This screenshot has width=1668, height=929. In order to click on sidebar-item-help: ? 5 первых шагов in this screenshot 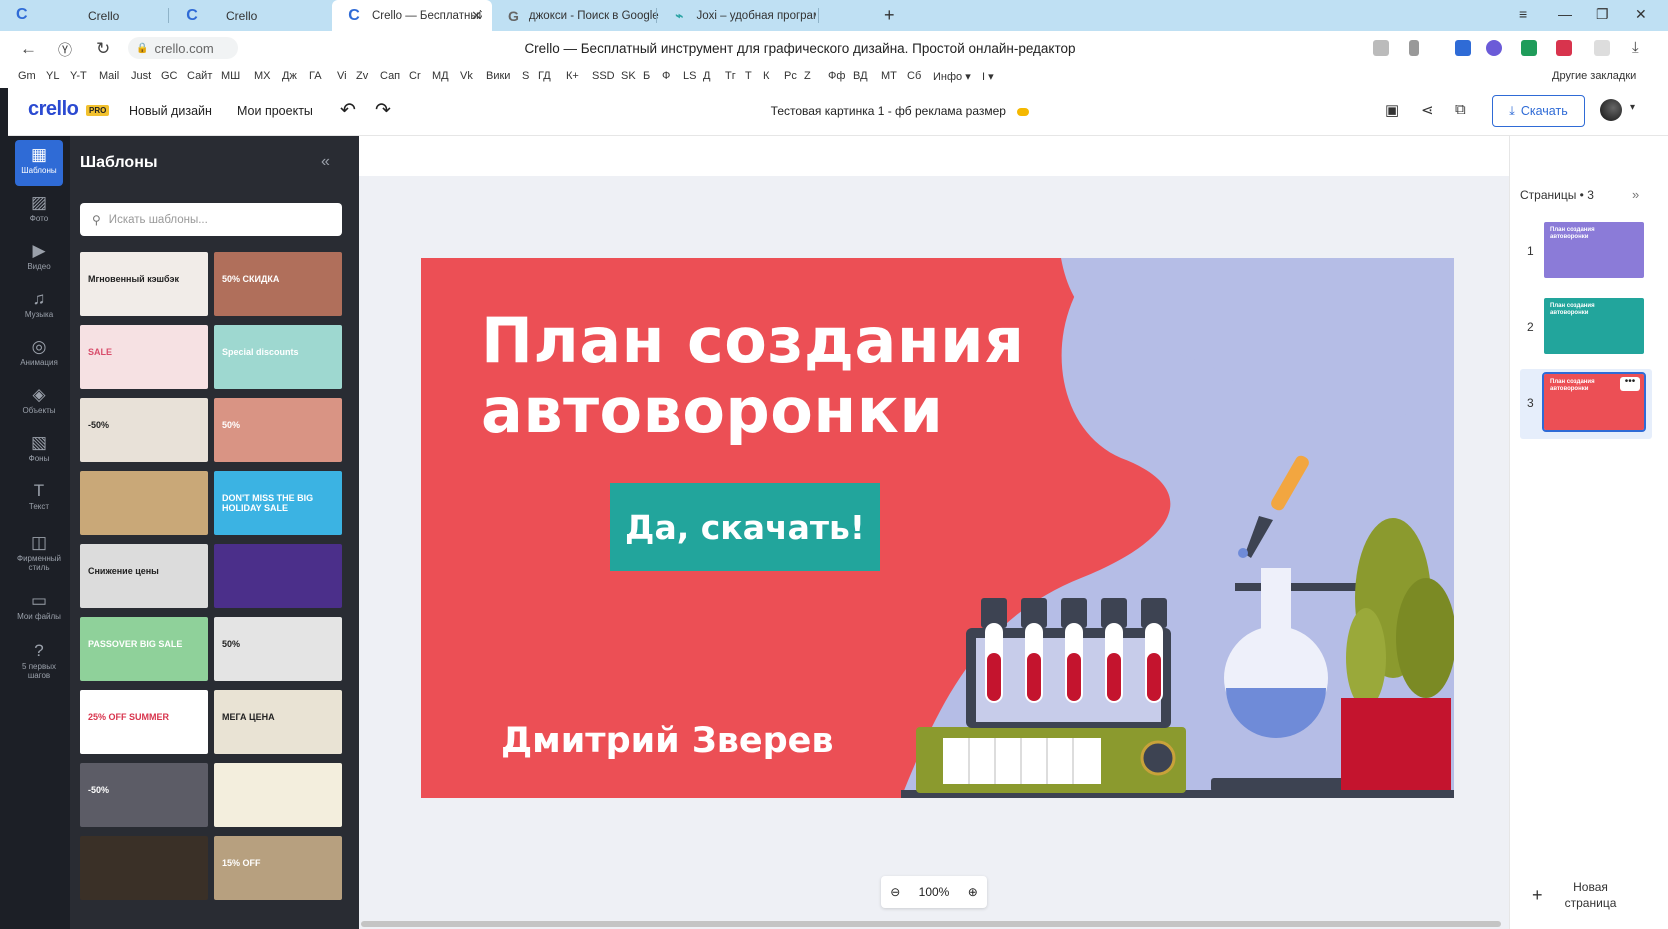, I will do `click(39, 659)`.